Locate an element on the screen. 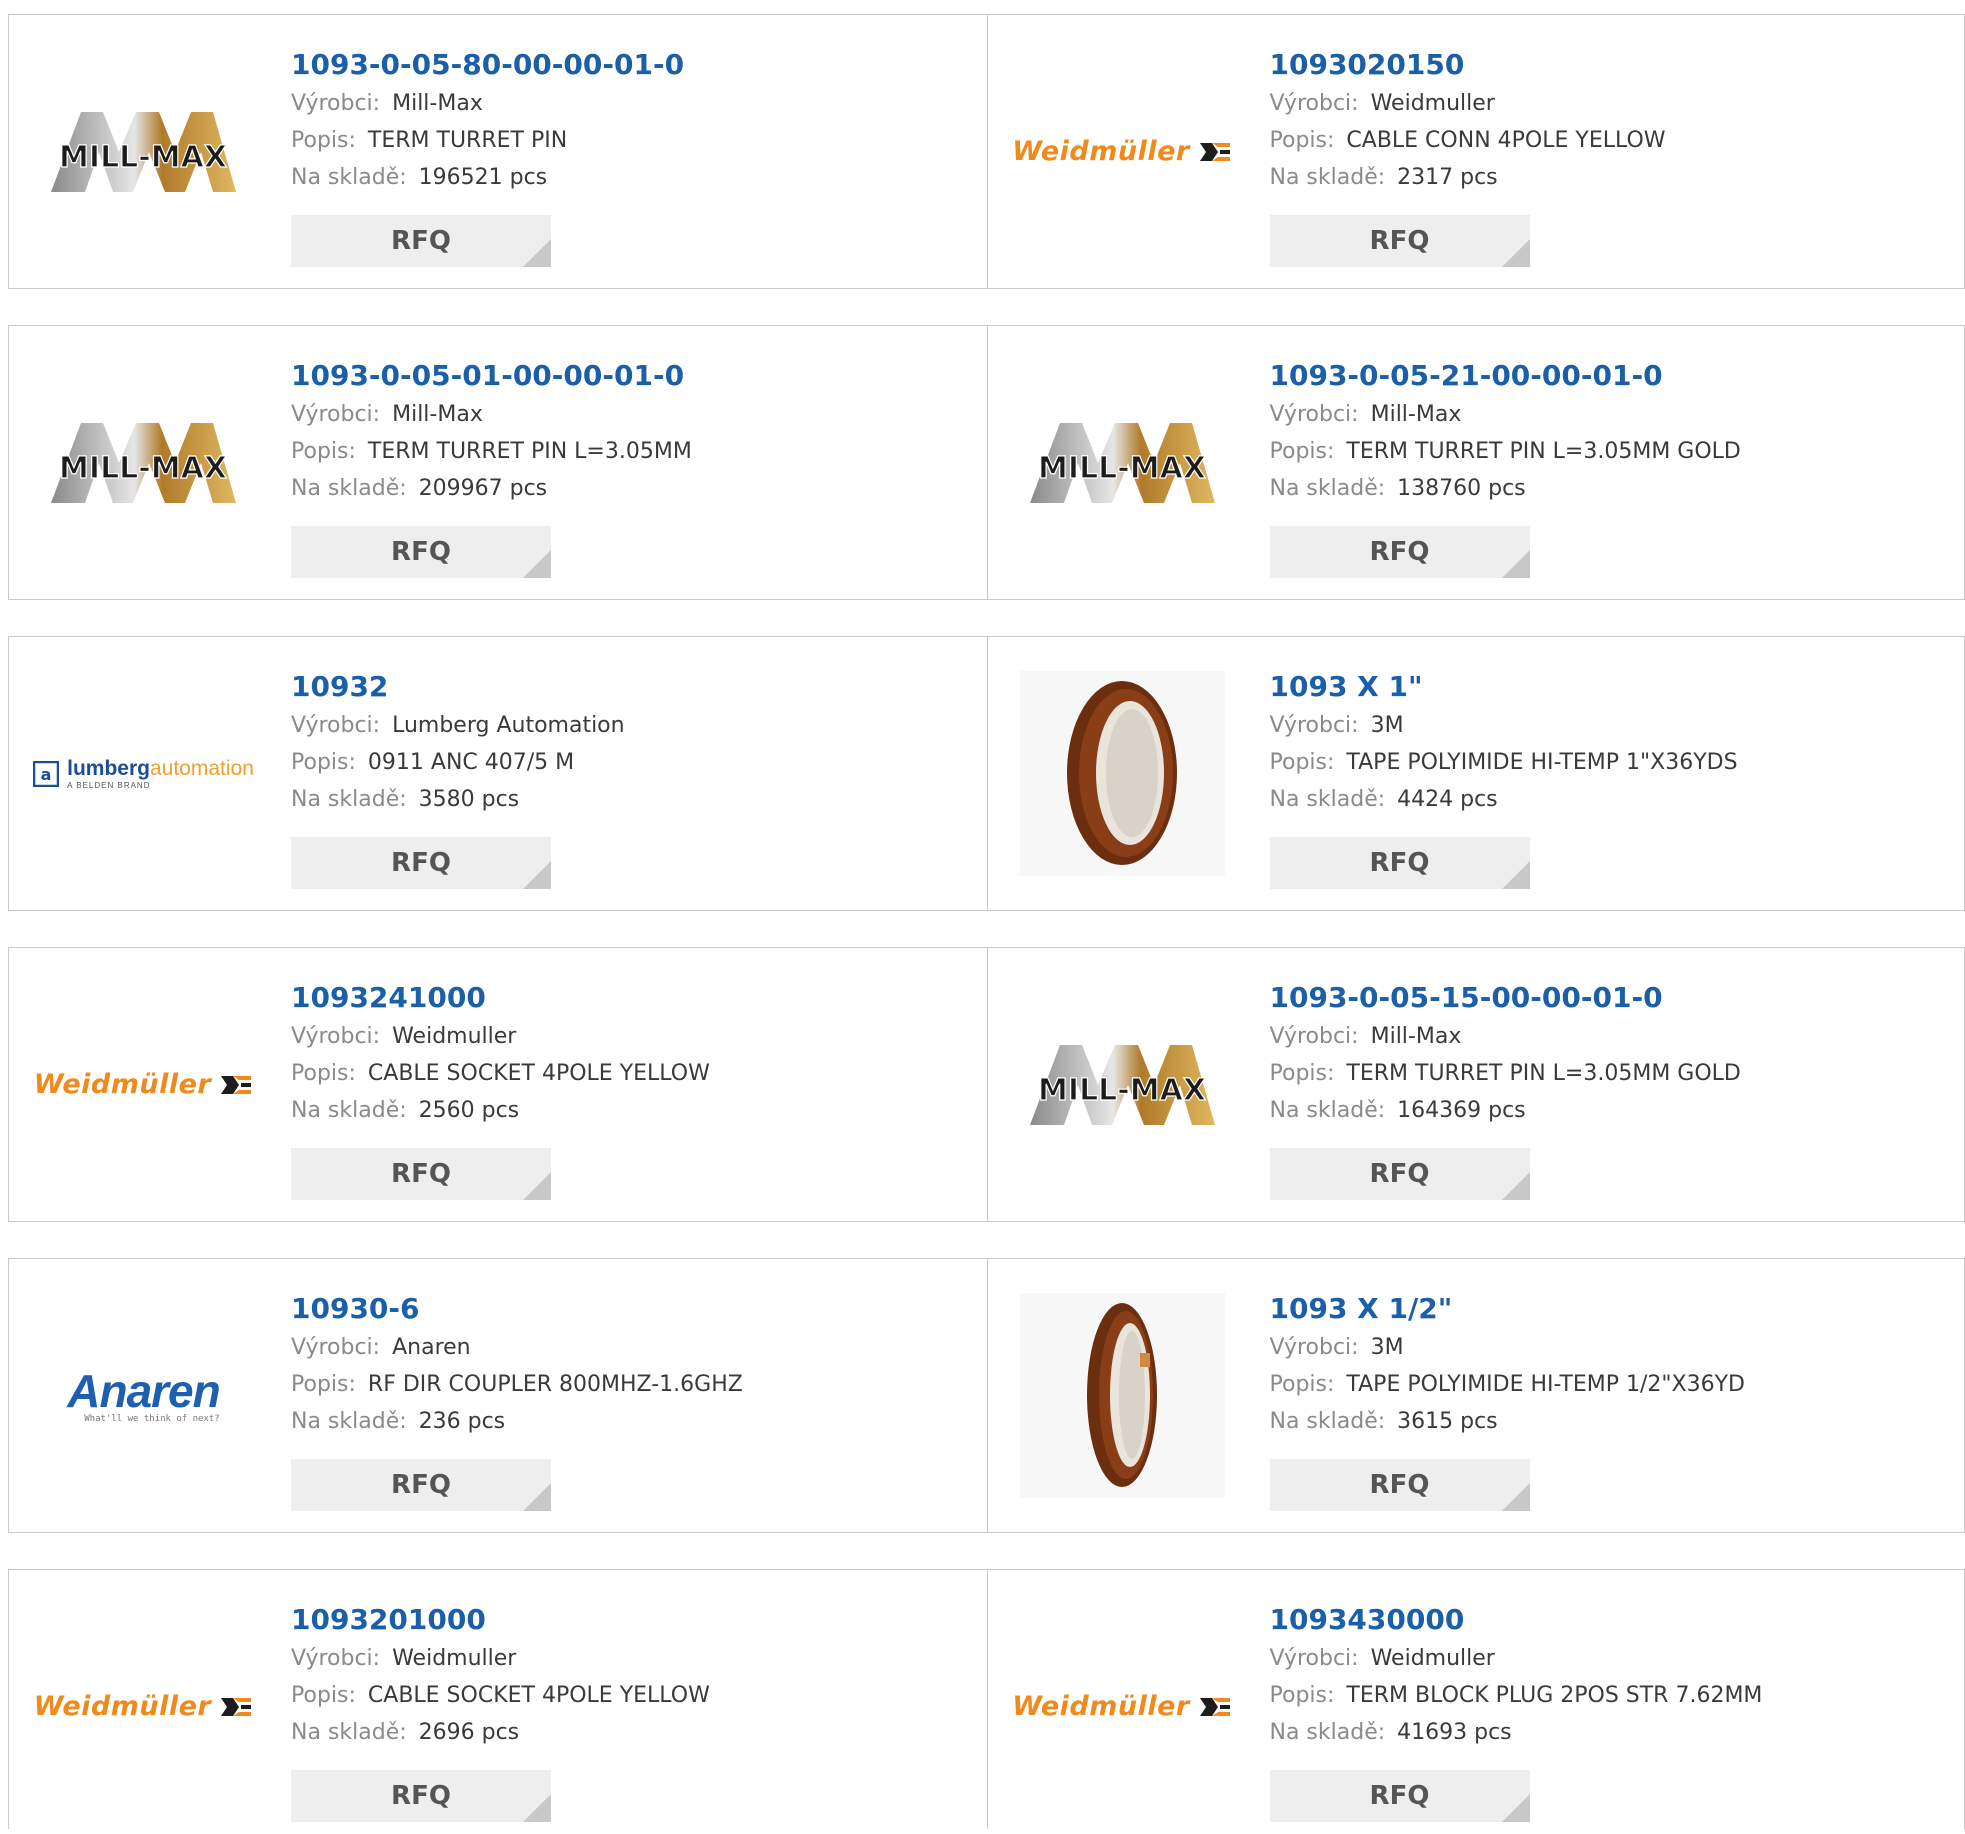  stock-value: 236 pcs is located at coordinates (462, 1421).